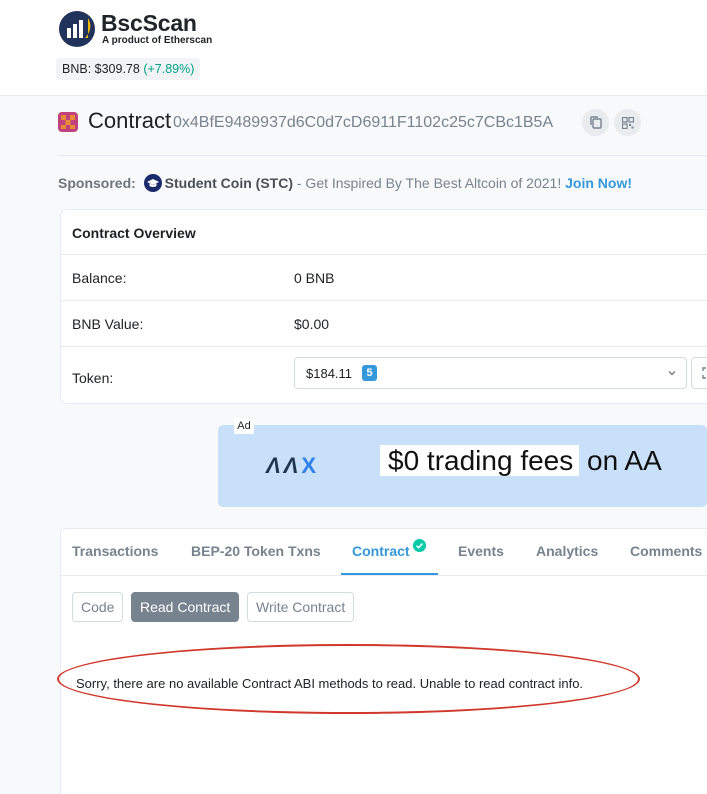 The image size is (707, 794). What do you see at coordinates (348, 679) in the screenshot?
I see `highlight-ellipse` at bounding box center [348, 679].